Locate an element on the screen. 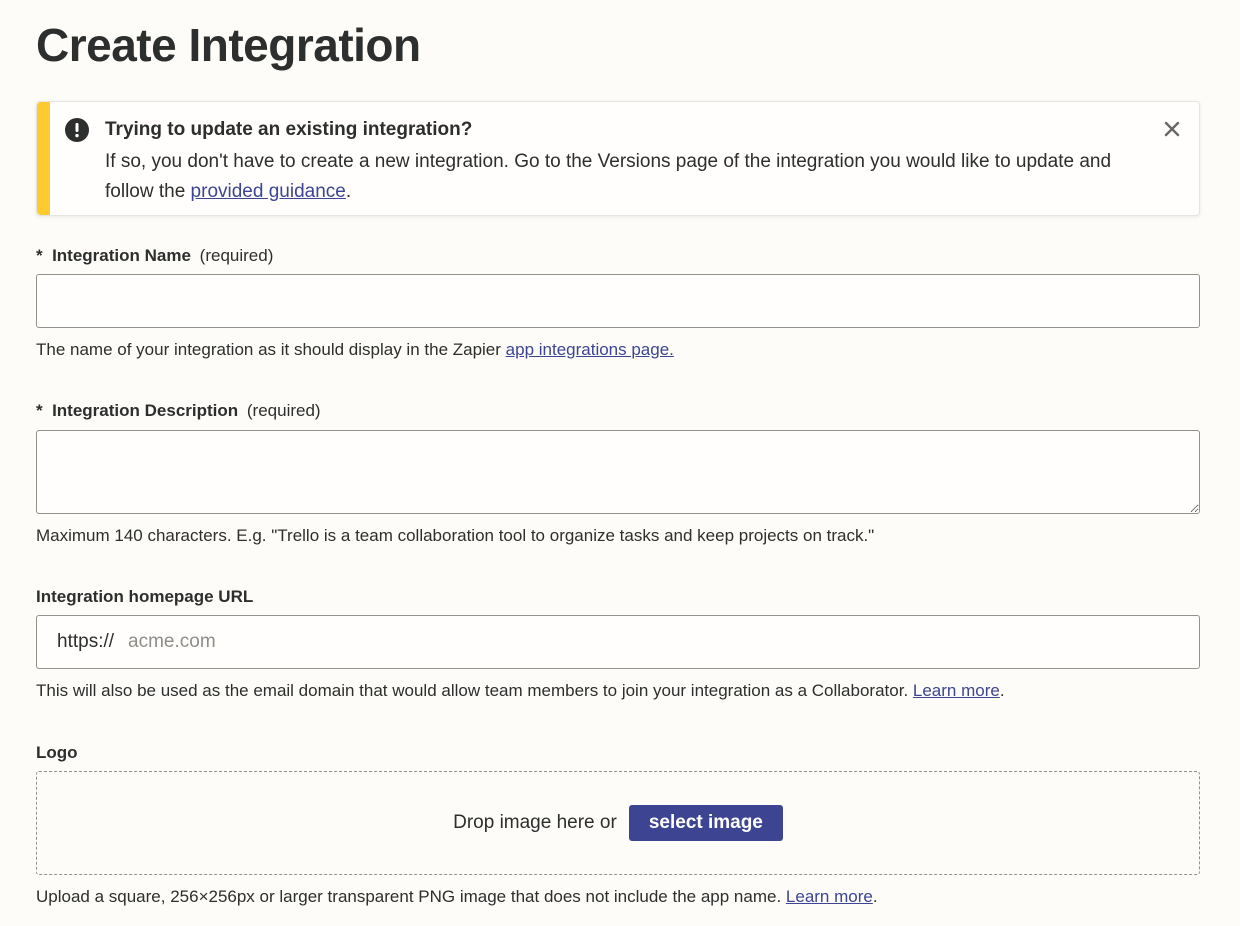  homepage-url-help-suffix: . is located at coordinates (1002, 690).